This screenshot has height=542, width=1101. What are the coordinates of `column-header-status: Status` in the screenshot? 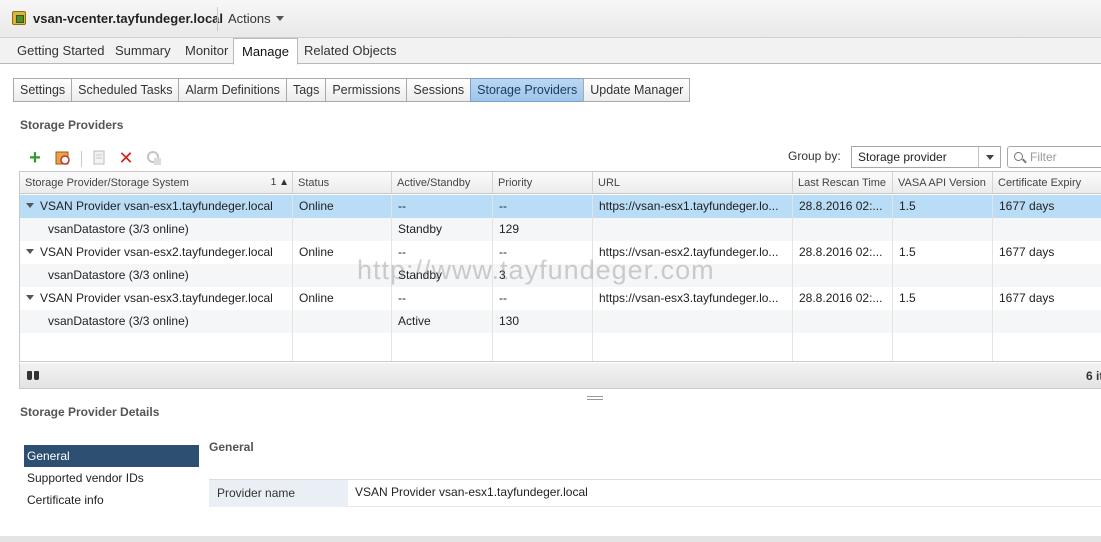 It's located at (342, 183).